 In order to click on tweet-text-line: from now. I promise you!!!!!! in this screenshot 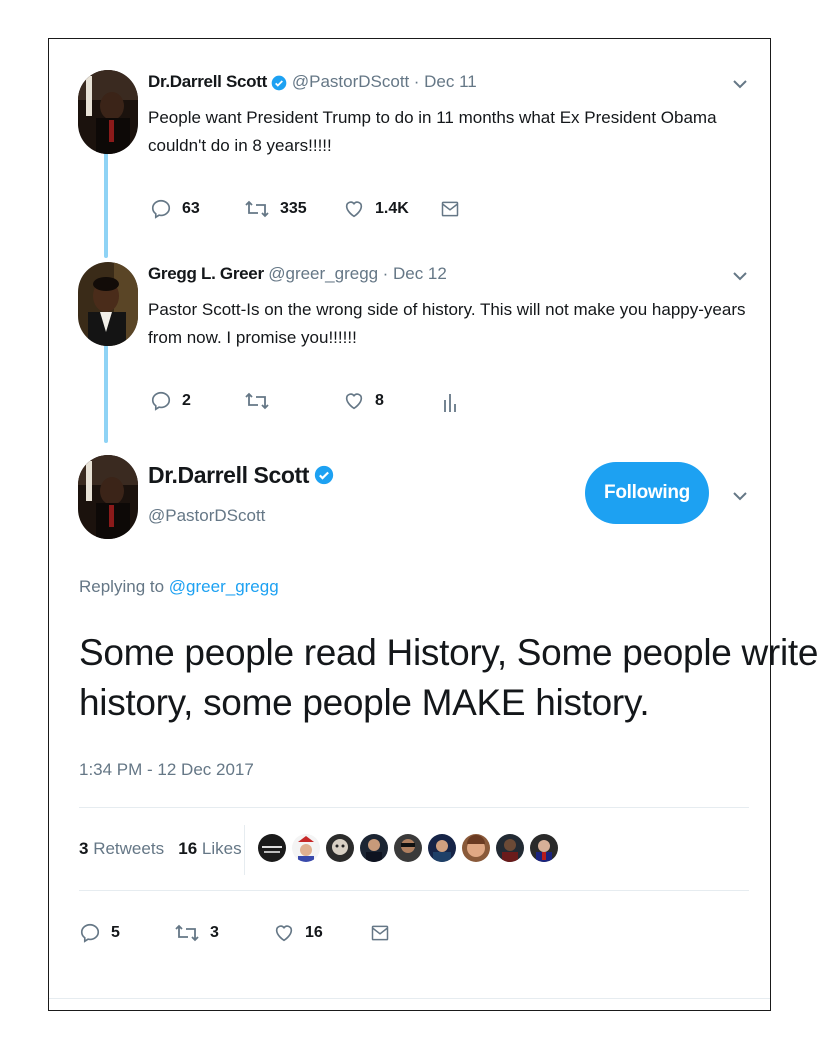, I will do `click(252, 337)`.